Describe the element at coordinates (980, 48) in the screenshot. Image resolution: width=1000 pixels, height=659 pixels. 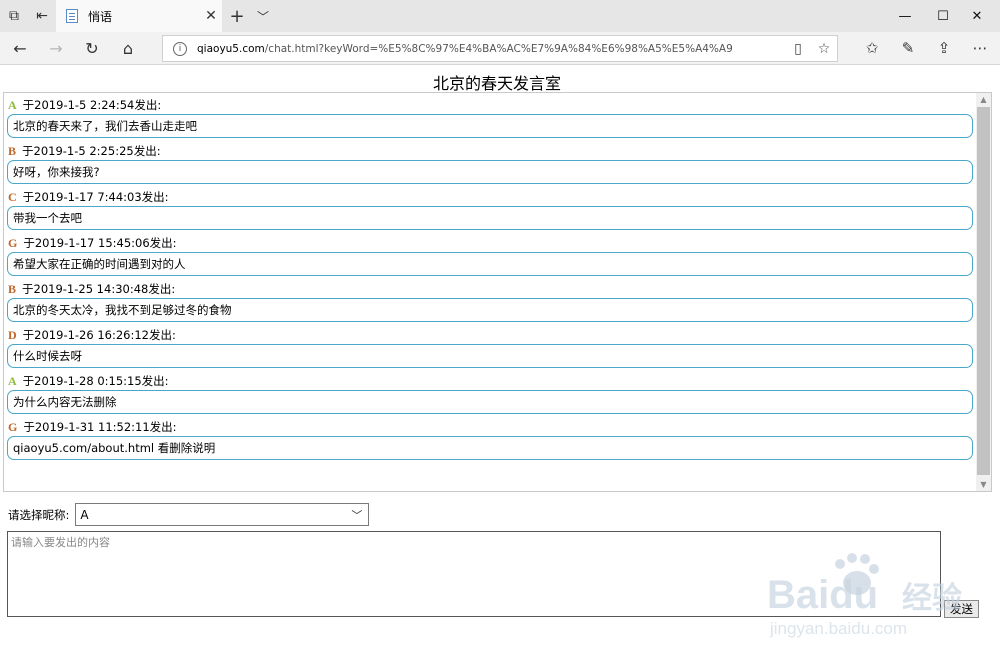
I see `more-icon: ⋯` at that location.